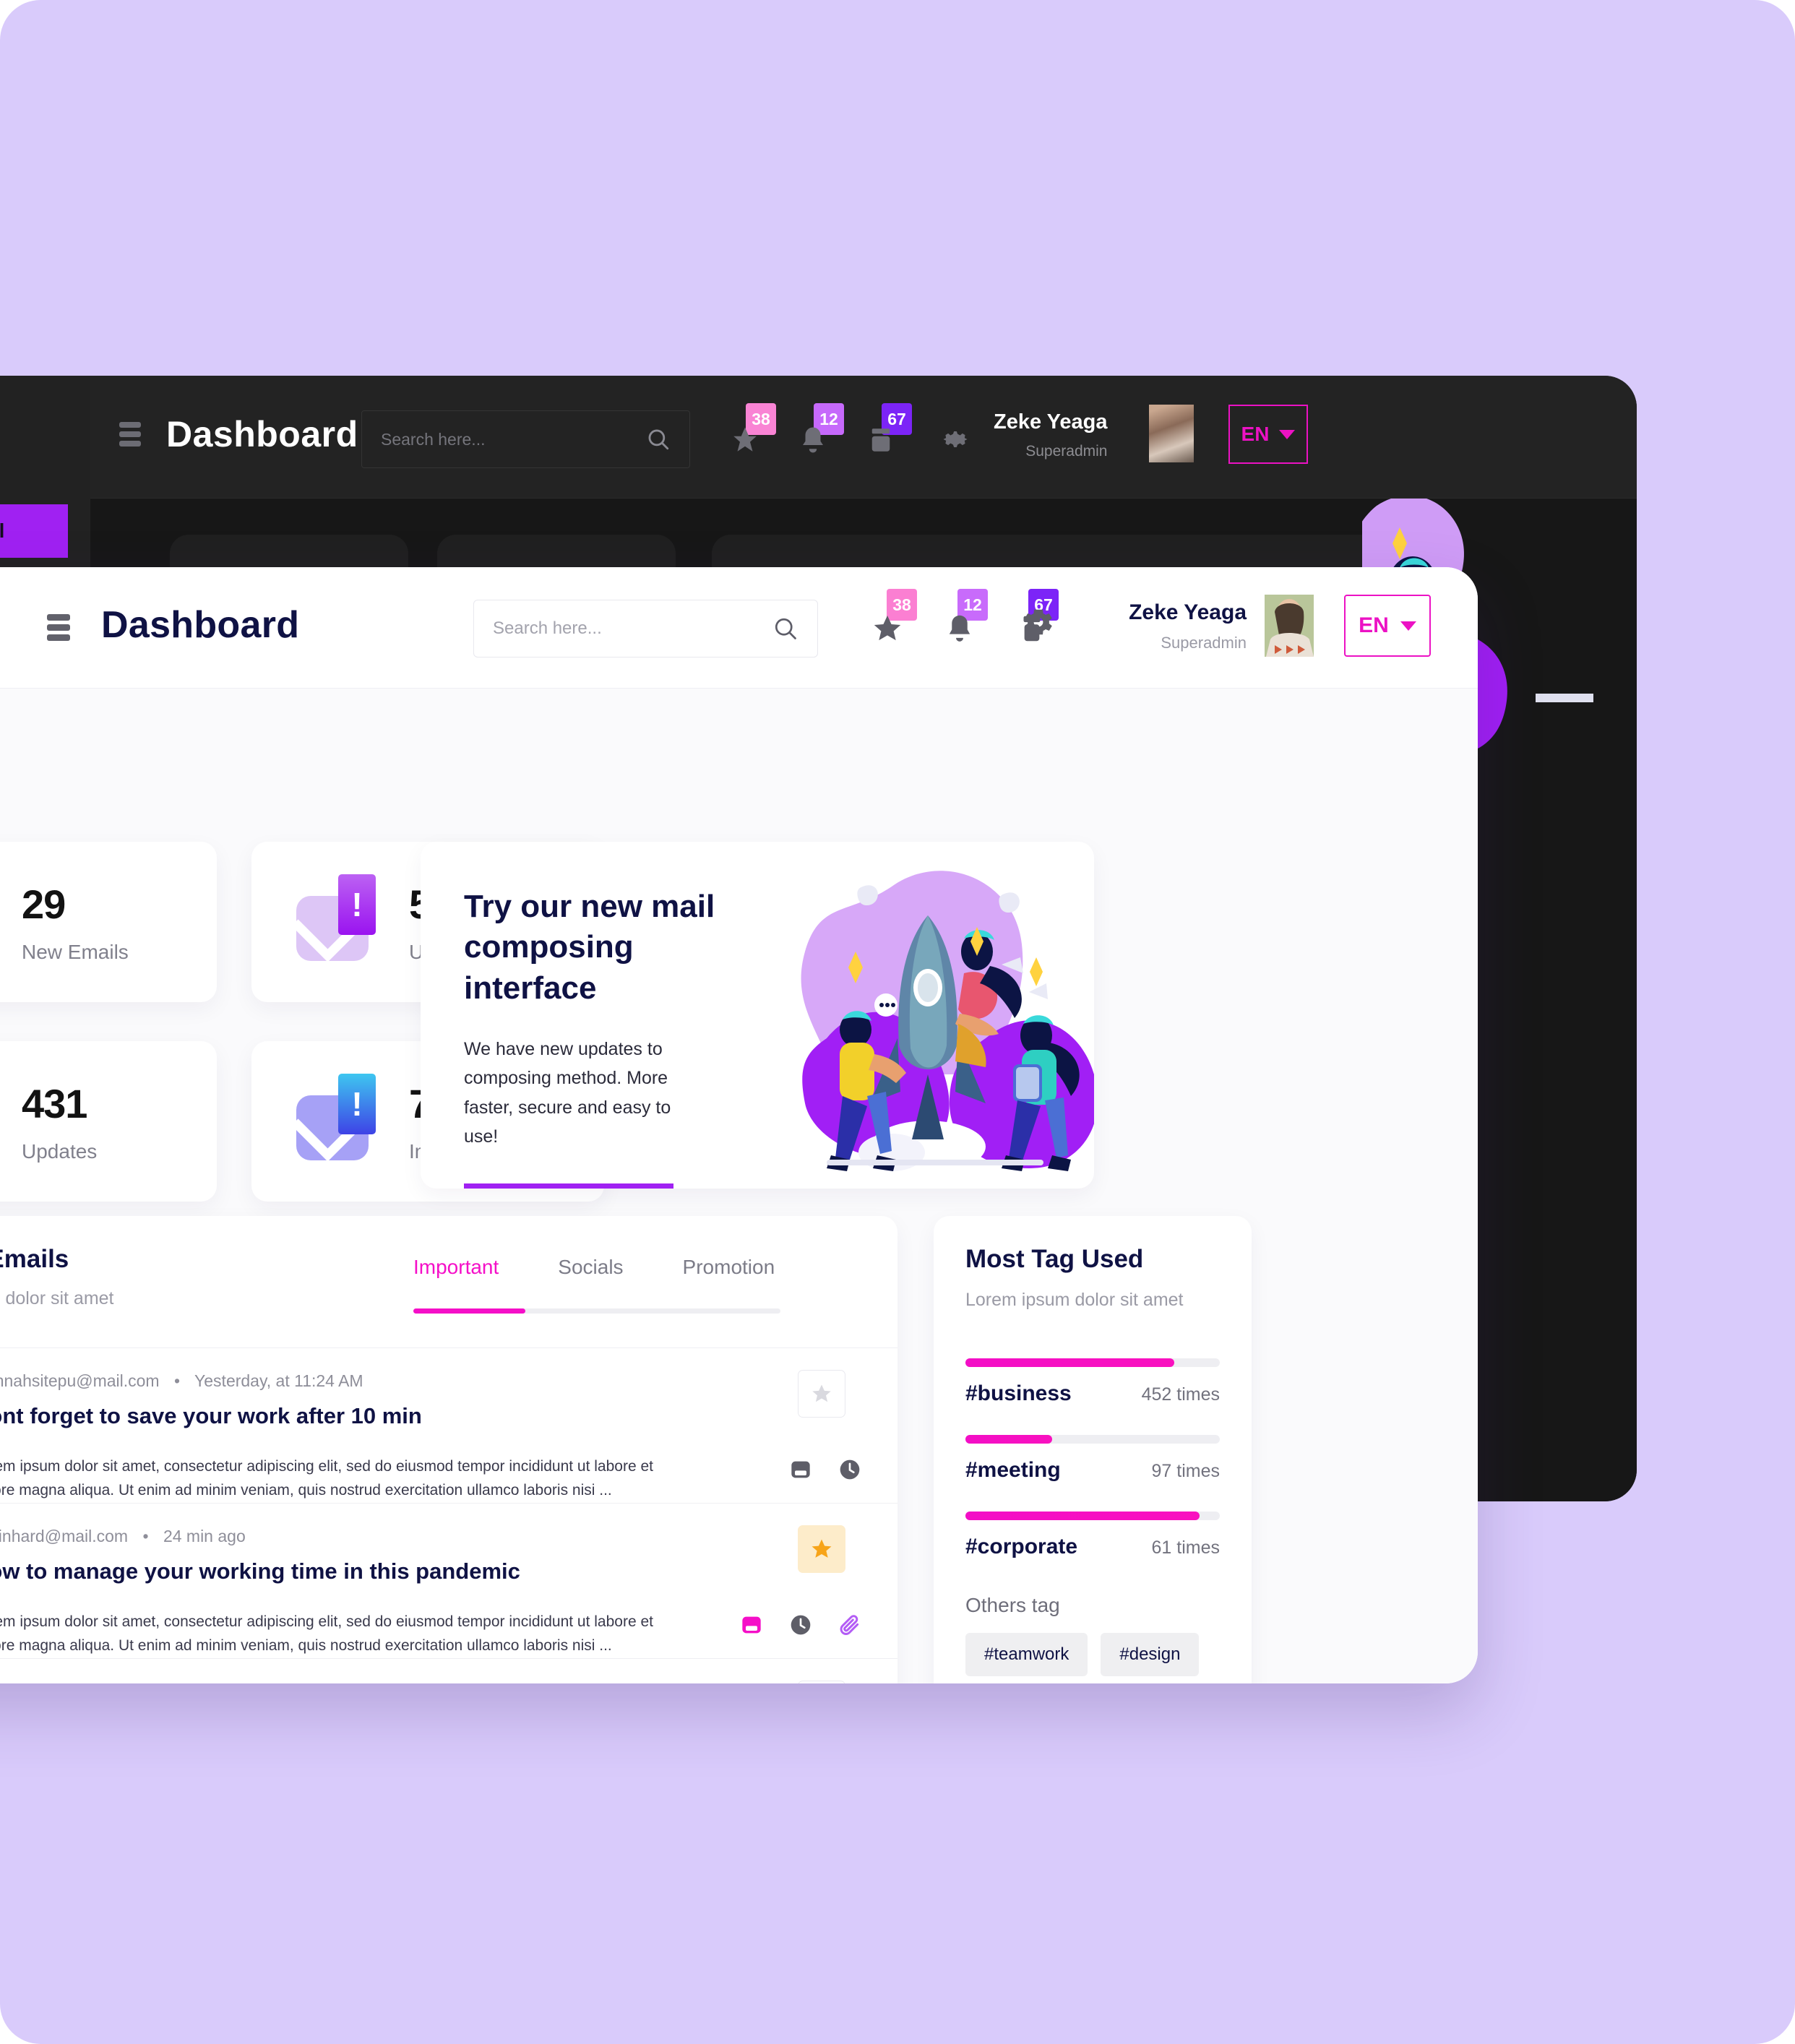 The height and width of the screenshot is (2044, 1795). What do you see at coordinates (1013, 1470) in the screenshot?
I see `tag-name: #meeting` at bounding box center [1013, 1470].